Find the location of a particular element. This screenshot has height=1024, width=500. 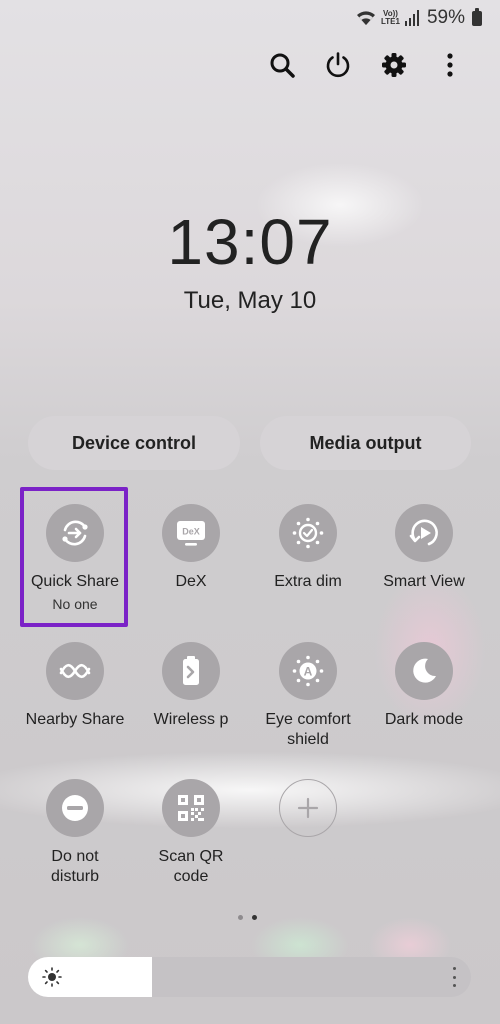

nearby-share-toggle is located at coordinates (75, 671).